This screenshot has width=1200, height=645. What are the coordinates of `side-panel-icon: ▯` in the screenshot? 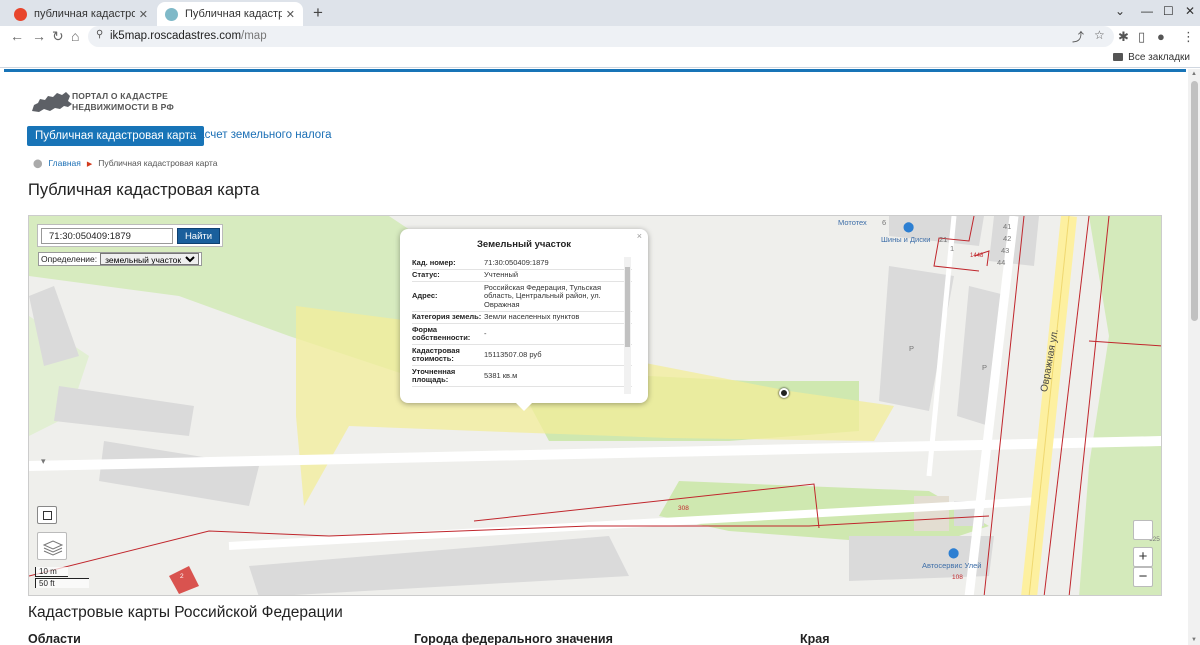 It's located at (1141, 37).